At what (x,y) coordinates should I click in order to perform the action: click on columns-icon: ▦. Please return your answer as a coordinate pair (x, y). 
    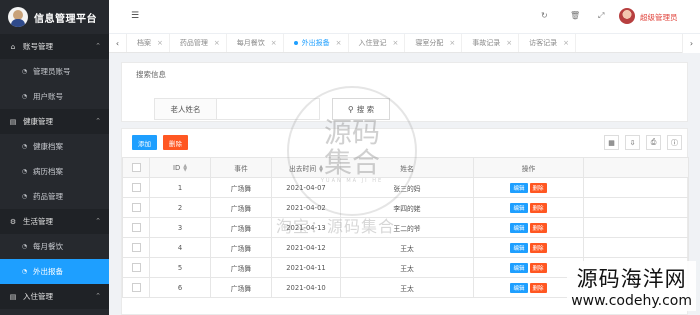
    Looking at the image, I should click on (611, 142).